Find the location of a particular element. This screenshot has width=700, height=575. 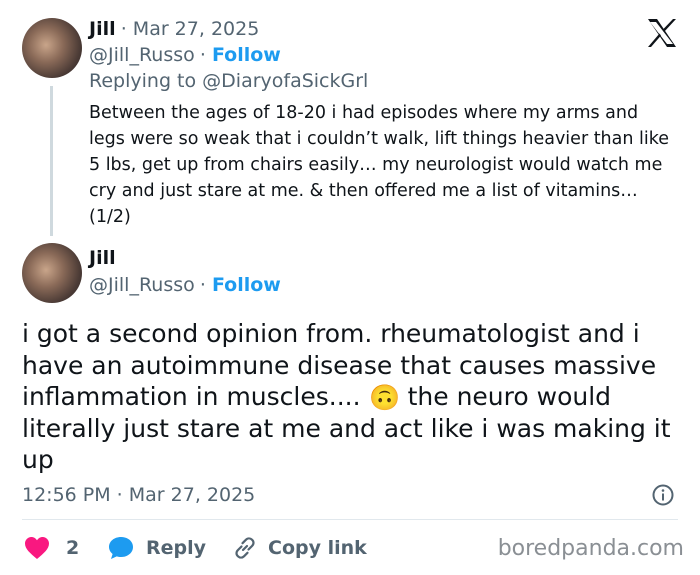

replying-to: Replying to @DiaryofaSickGrl is located at coordinates (228, 81).